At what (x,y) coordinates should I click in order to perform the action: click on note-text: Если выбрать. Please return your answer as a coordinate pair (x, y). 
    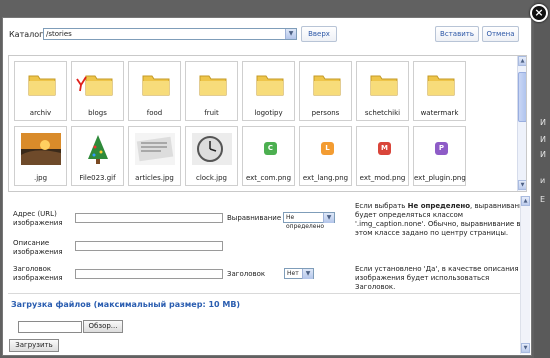
    Looking at the image, I should click on (381, 206).